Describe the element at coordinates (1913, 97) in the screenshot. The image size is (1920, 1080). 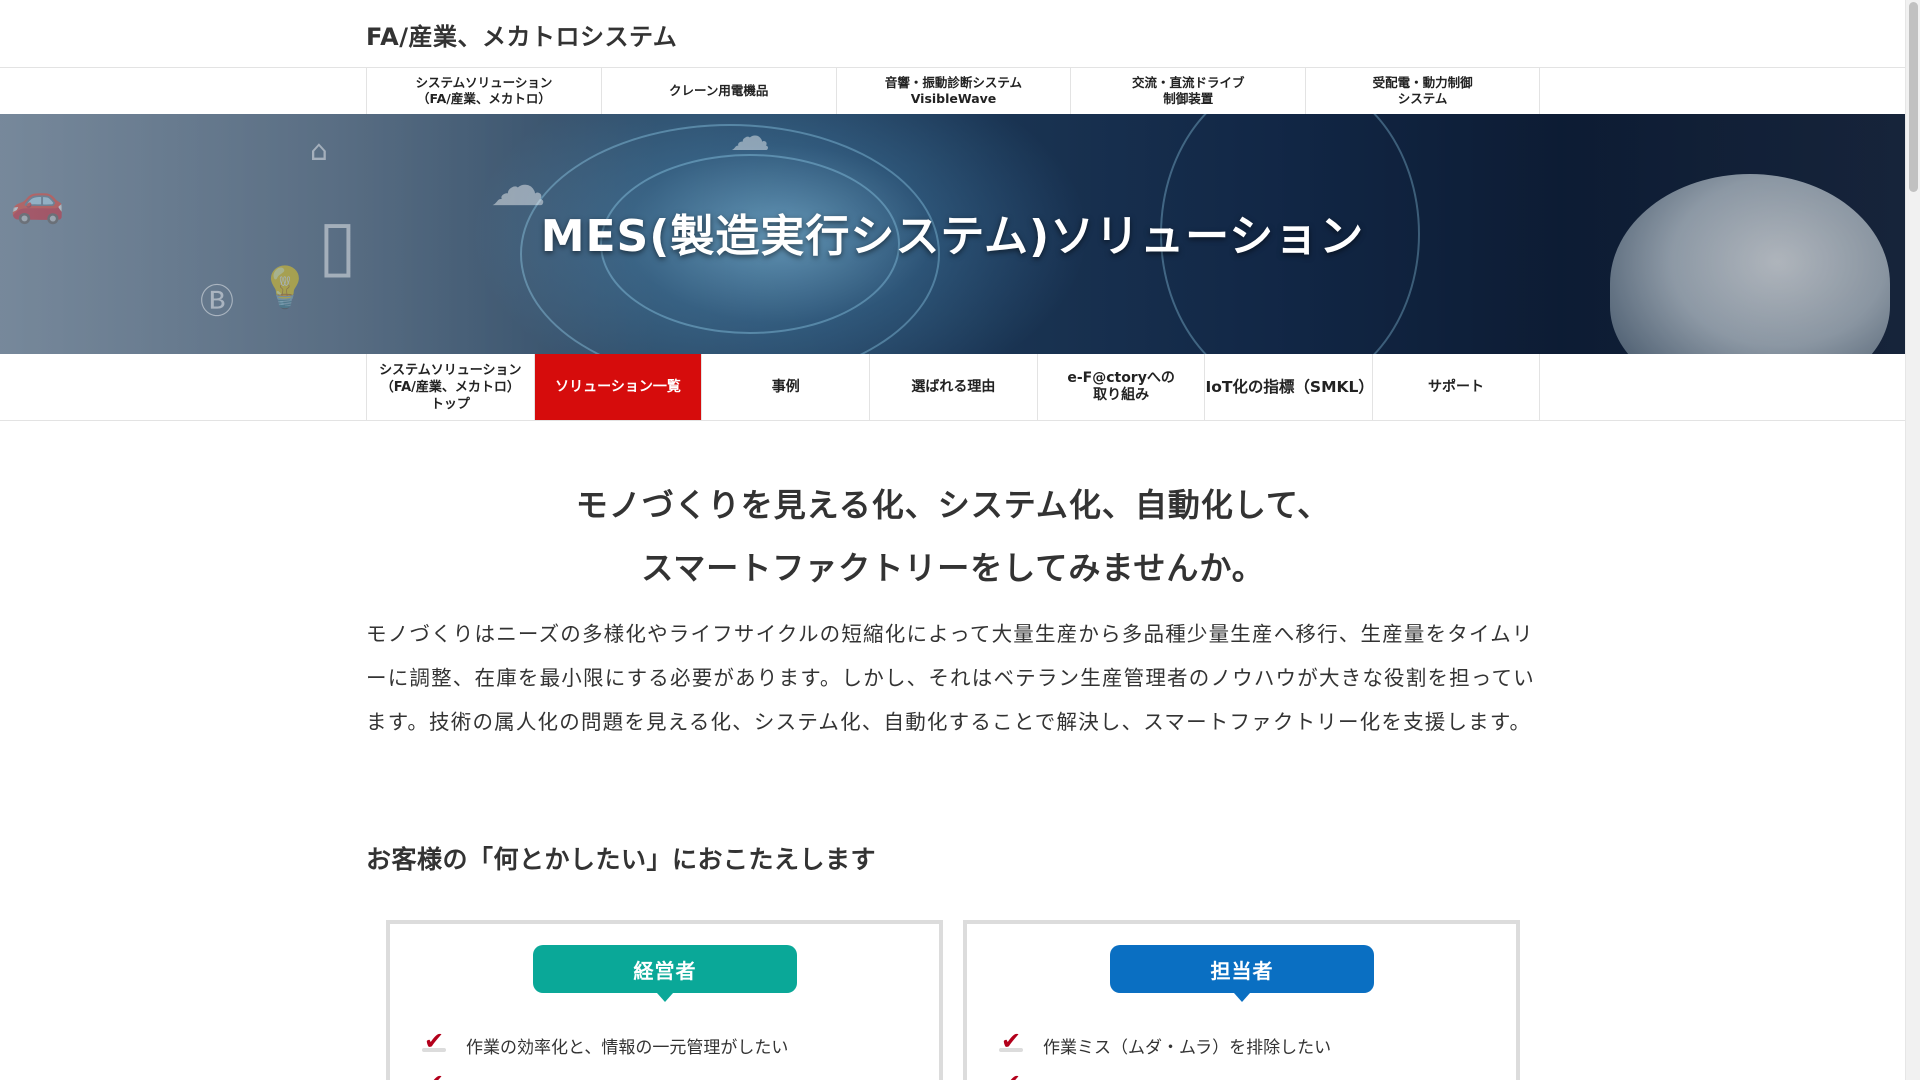
I see `scrollbar-thumb` at that location.